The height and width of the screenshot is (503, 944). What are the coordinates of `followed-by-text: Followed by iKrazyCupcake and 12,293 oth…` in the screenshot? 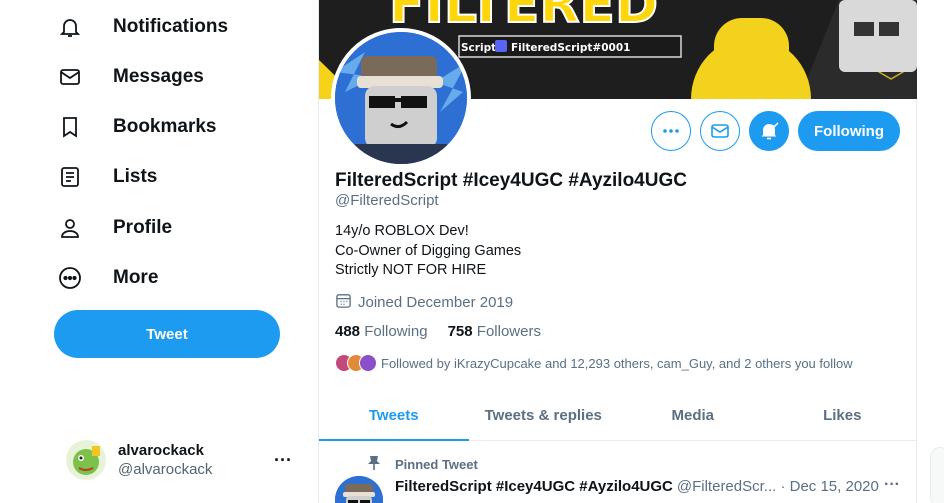 It's located at (617, 363).